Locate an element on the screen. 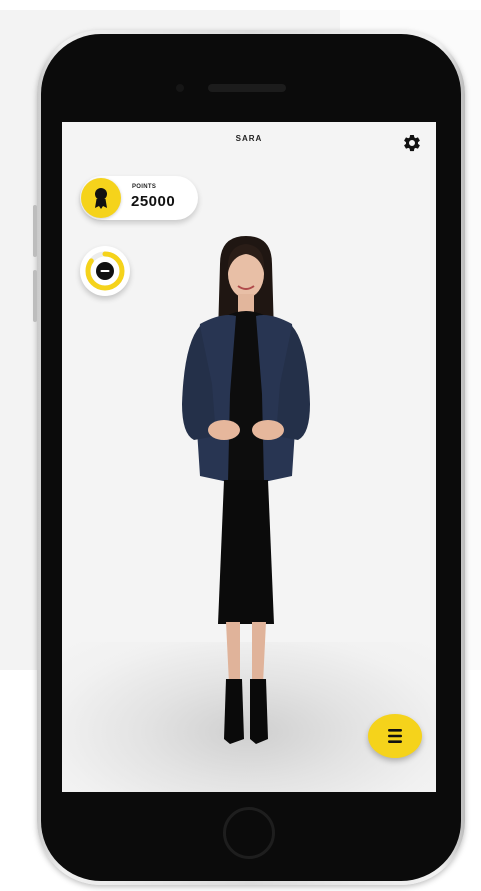 The width and height of the screenshot is (481, 891). app-title: SARA is located at coordinates (249, 138).